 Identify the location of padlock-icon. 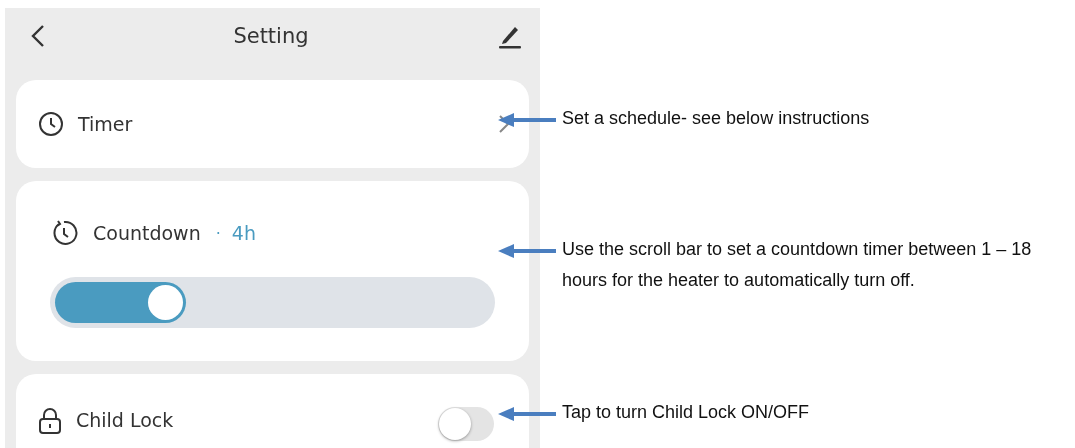
(50, 421).